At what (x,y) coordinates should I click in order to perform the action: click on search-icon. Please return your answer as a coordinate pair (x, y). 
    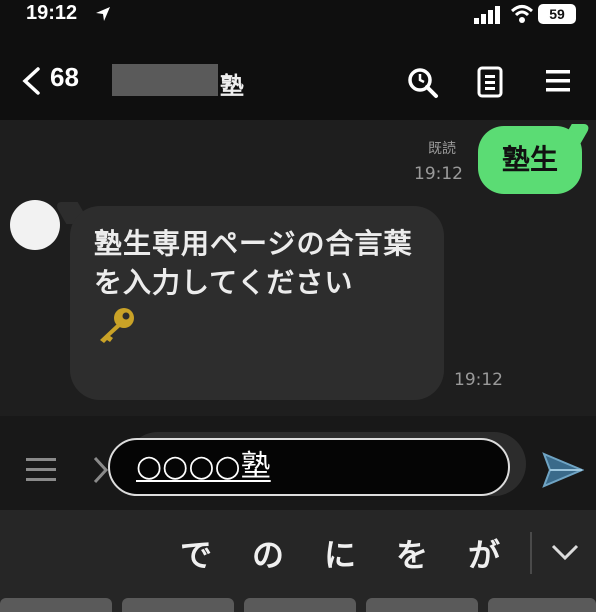
    Looking at the image, I should click on (423, 83).